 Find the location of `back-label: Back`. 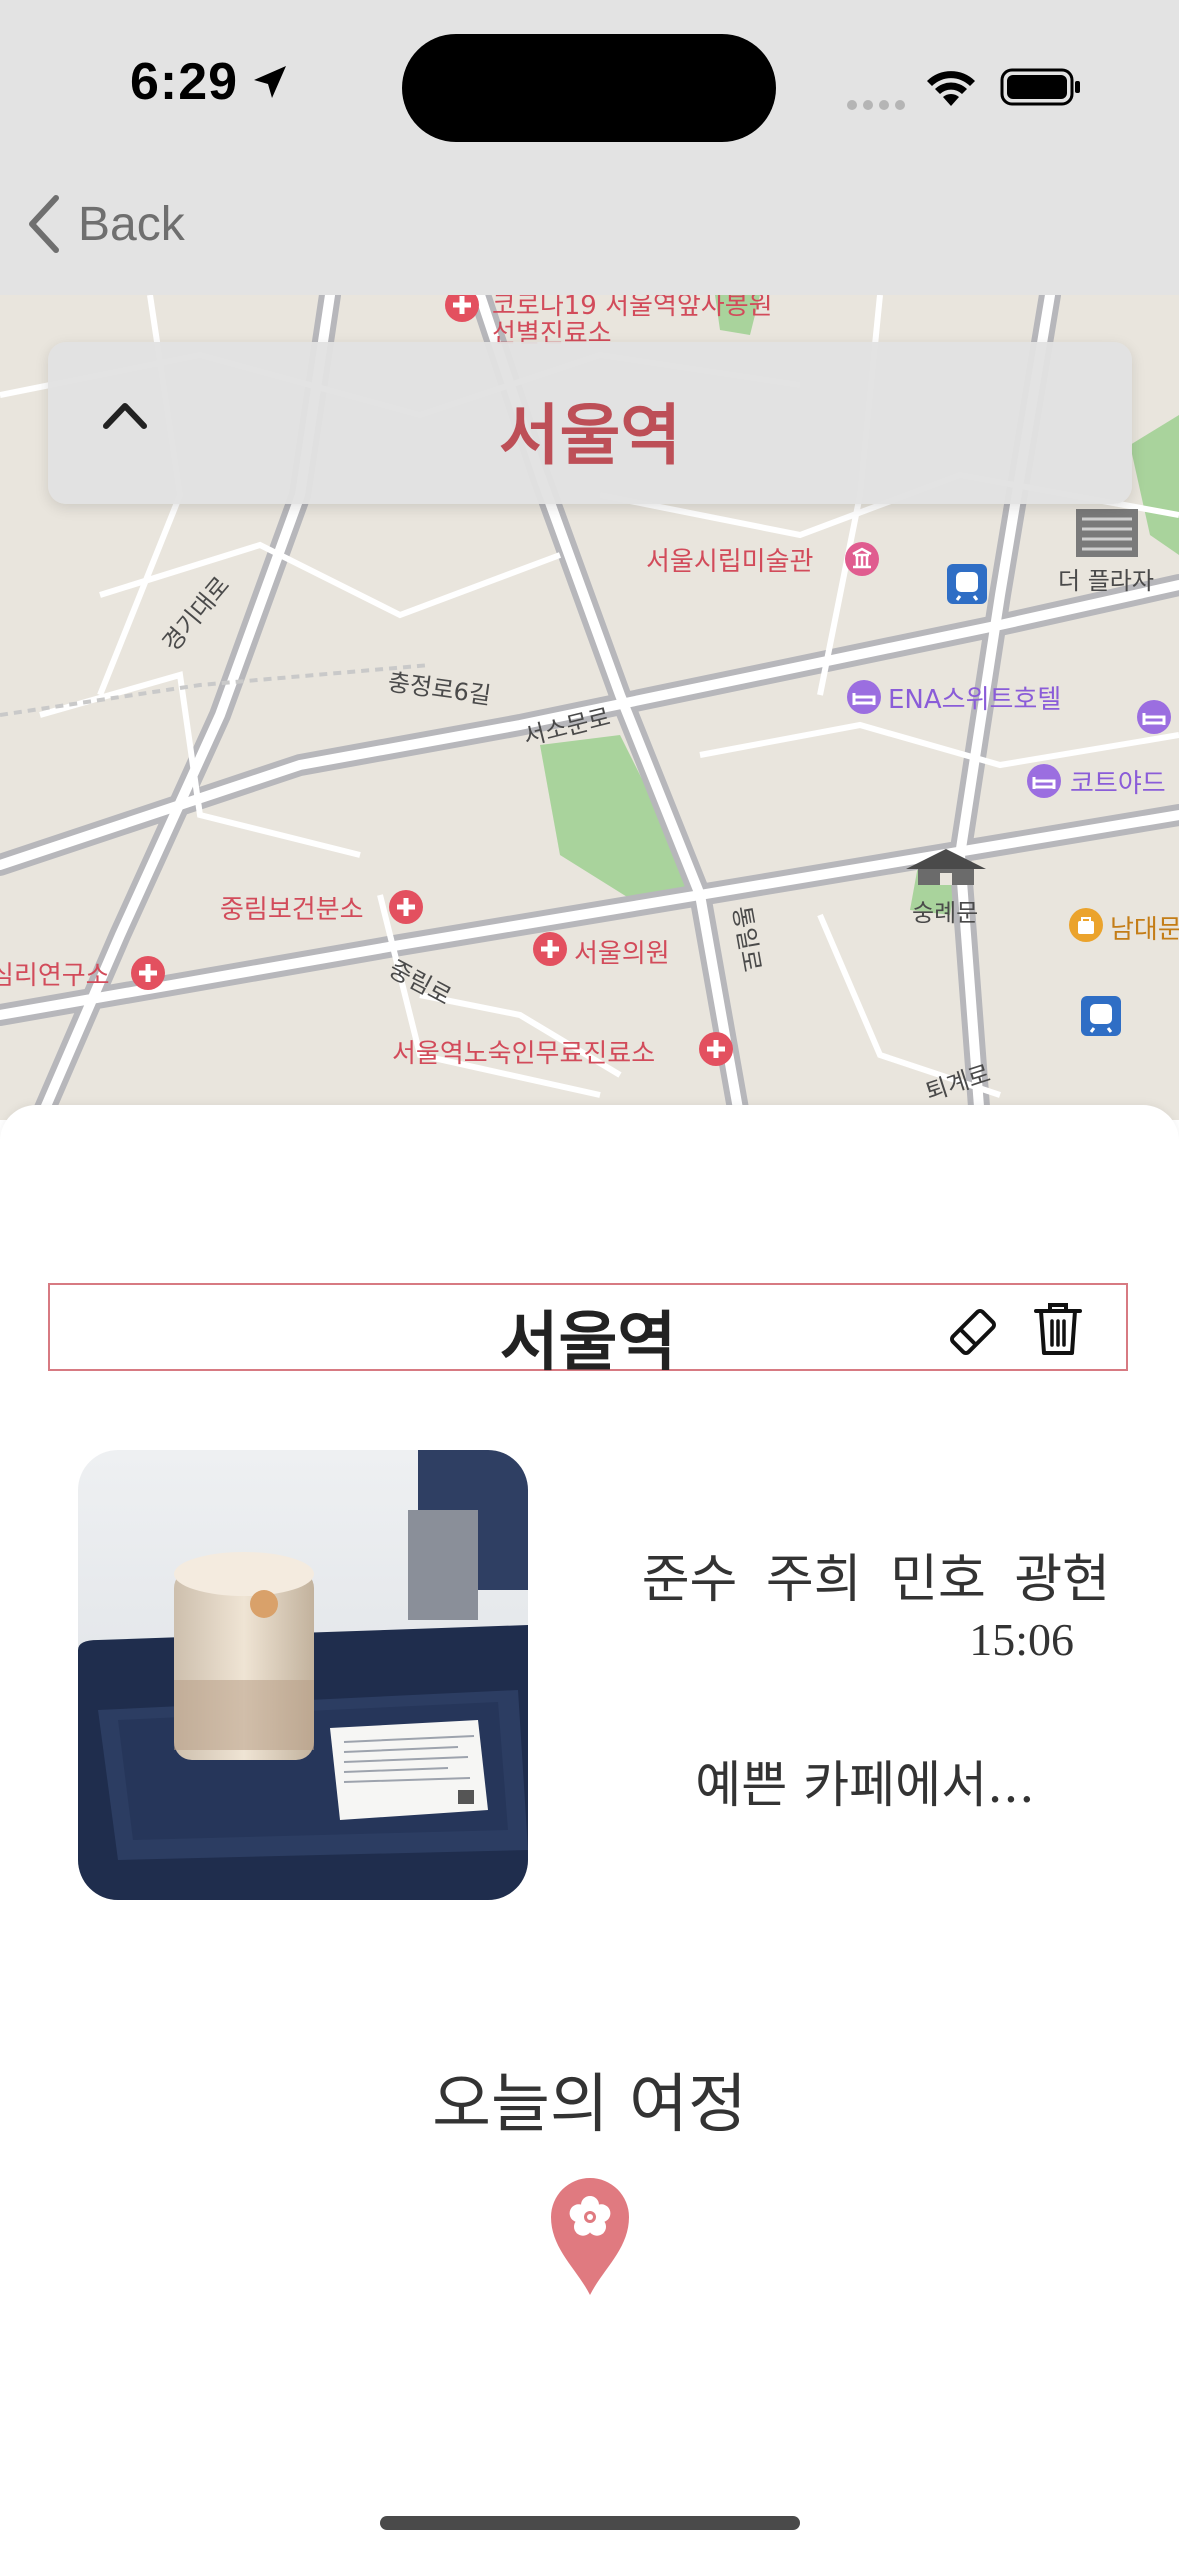

back-label: Back is located at coordinates (131, 224).